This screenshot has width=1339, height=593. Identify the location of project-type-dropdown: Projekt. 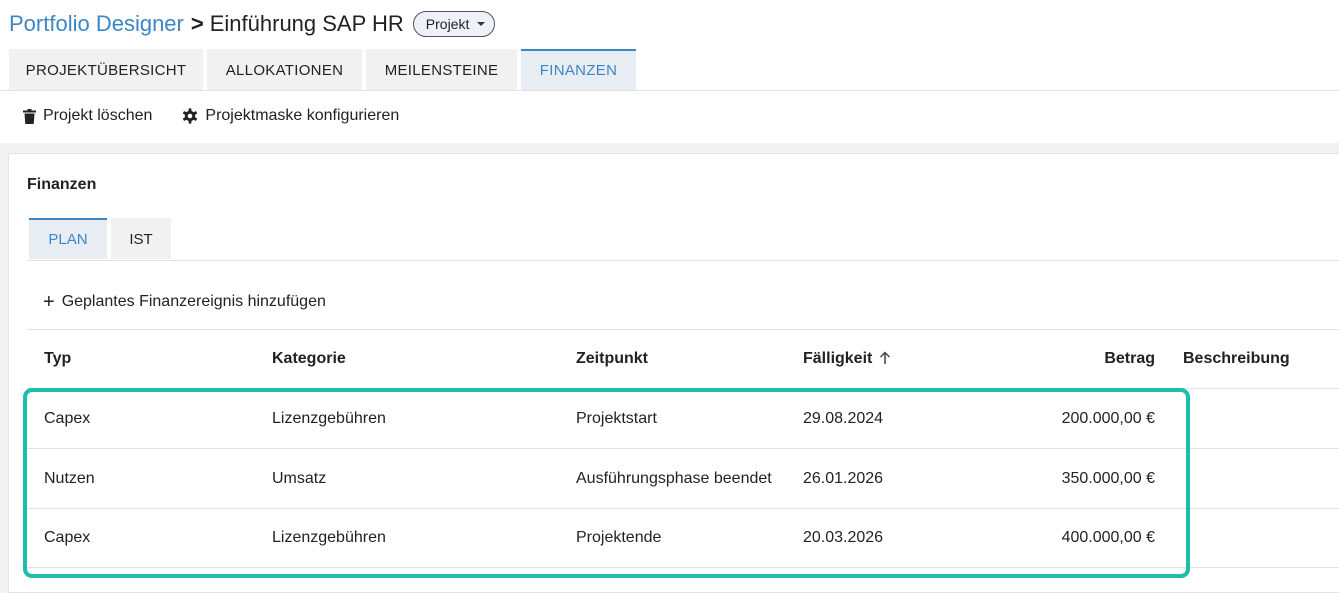
(454, 24).